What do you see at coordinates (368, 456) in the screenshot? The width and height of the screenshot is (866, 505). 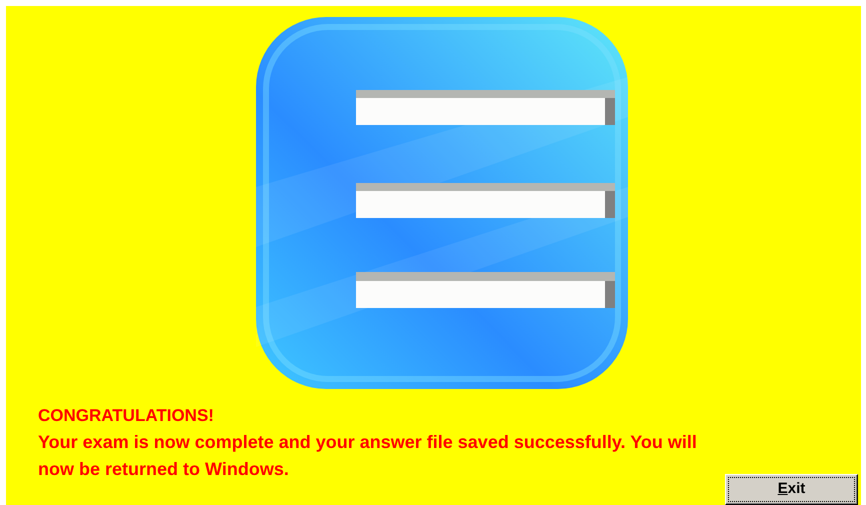 I see `message: Your exam is now complete and your answer file saved successfully. You will now be returned to Windows.` at bounding box center [368, 456].